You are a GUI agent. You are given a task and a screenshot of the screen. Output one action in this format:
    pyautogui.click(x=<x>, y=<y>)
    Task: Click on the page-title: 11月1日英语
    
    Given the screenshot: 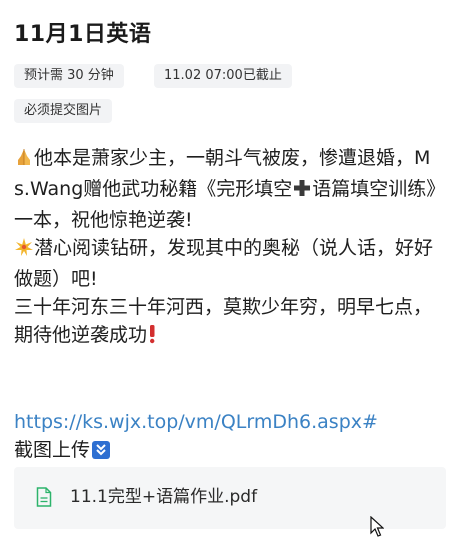 What is the action you would take?
    pyautogui.click(x=83, y=34)
    